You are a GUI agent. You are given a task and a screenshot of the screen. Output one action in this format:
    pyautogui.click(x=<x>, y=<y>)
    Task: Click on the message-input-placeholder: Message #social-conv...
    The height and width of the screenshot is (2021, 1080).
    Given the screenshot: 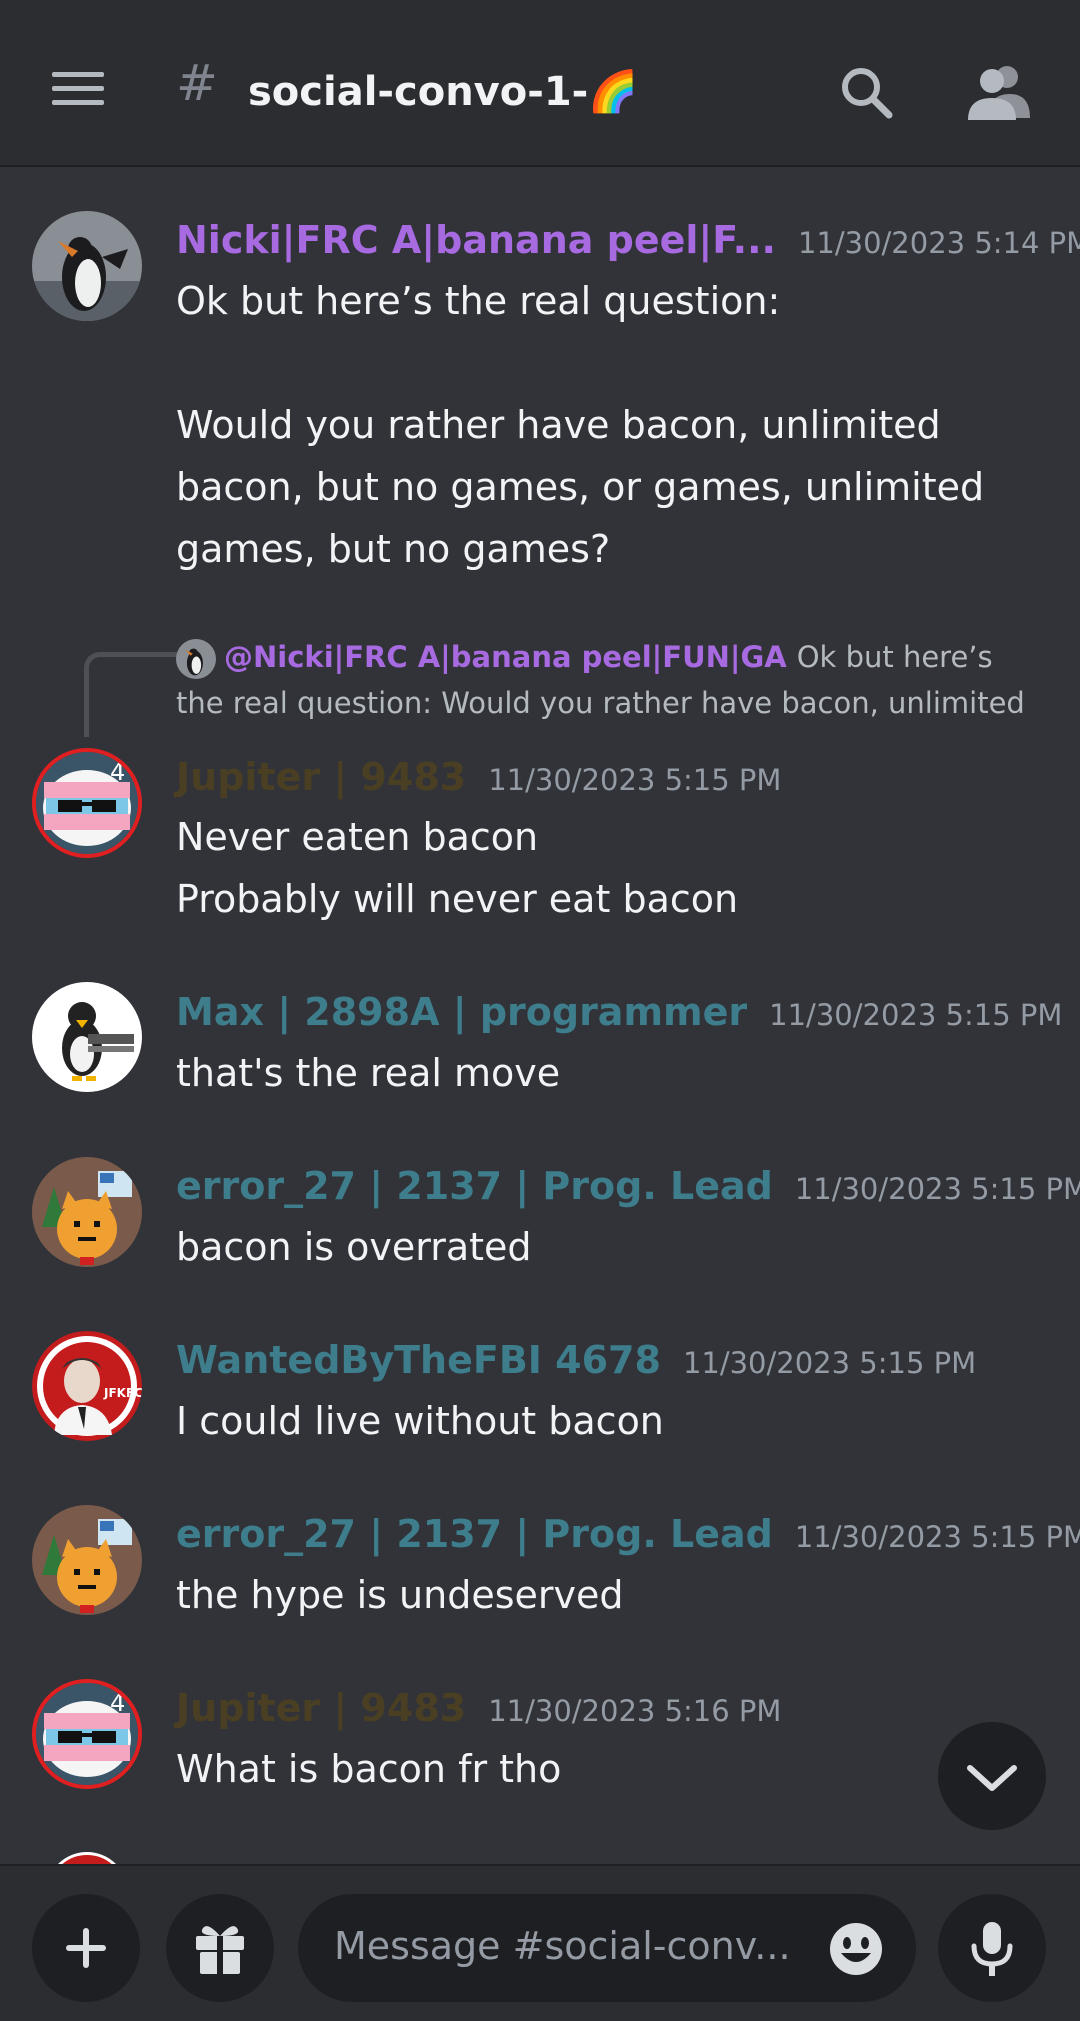 What is the action you would take?
    pyautogui.click(x=562, y=1946)
    